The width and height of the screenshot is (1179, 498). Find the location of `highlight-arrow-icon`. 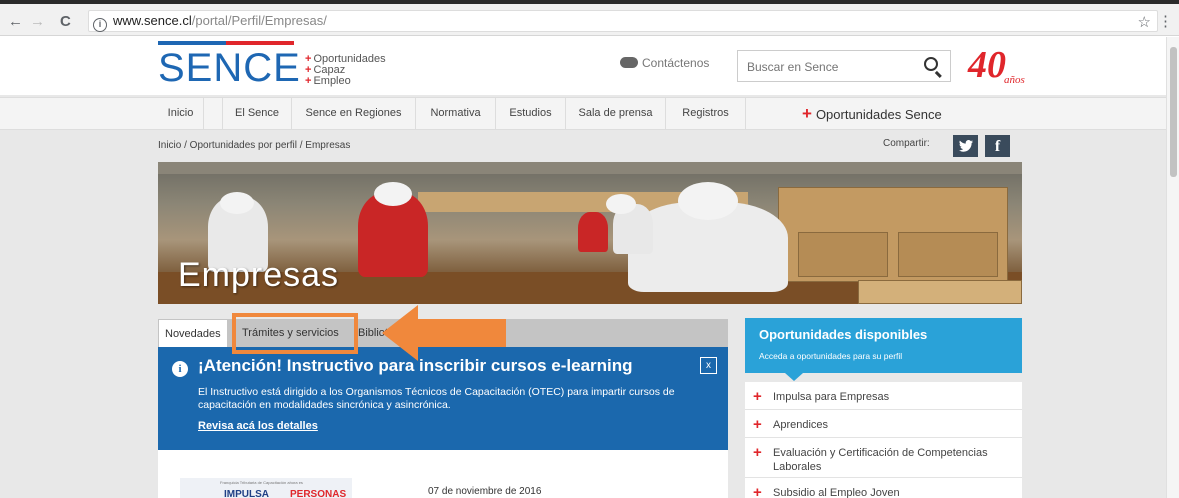

highlight-arrow-icon is located at coordinates (444, 333).